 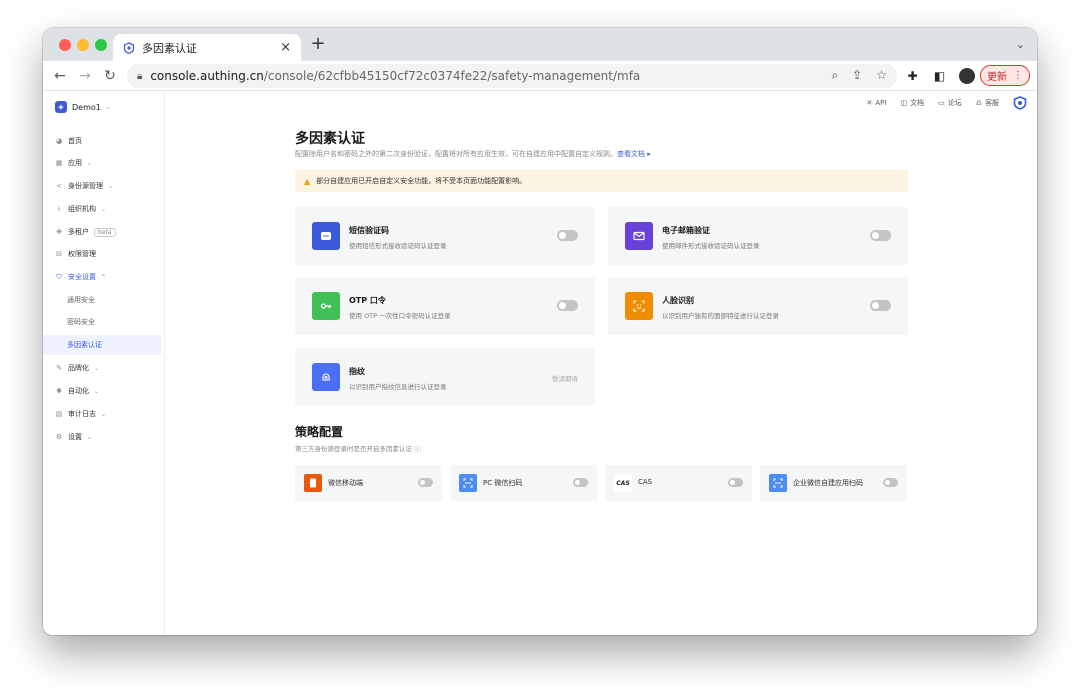 I want to click on sms-toggle, so click(x=567, y=235).